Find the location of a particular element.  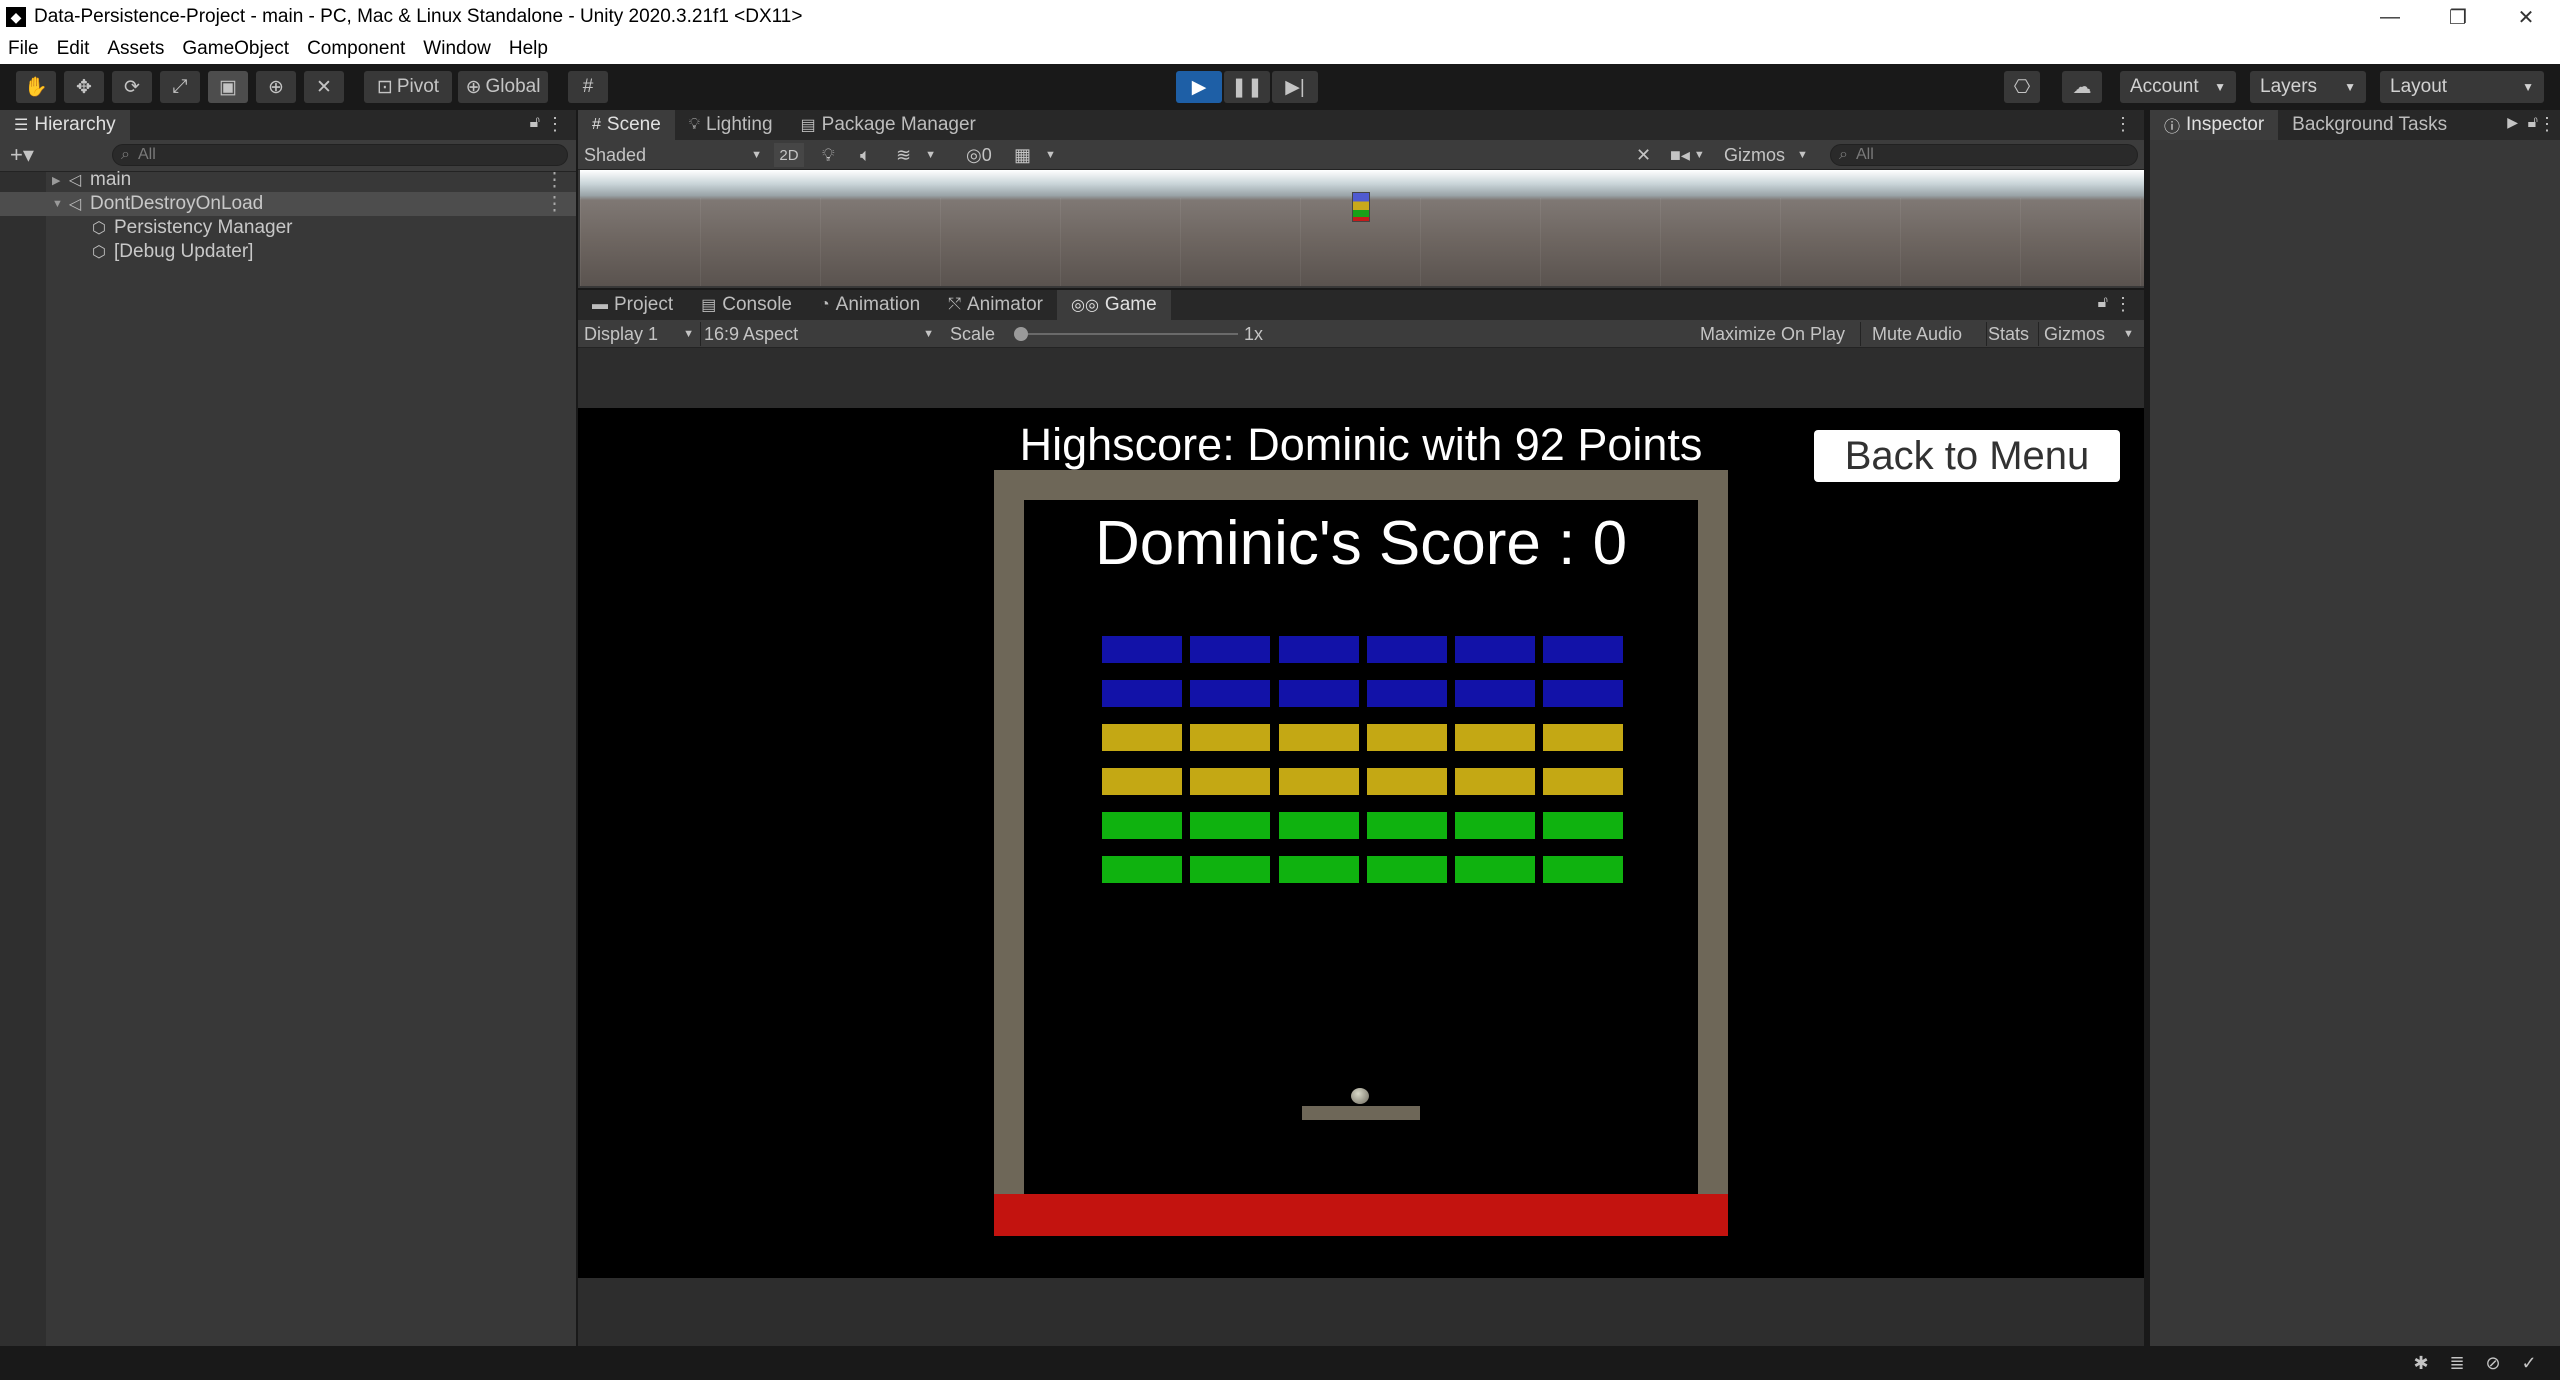

hidden-objects-toggle: ◎ 0 is located at coordinates (979, 155).